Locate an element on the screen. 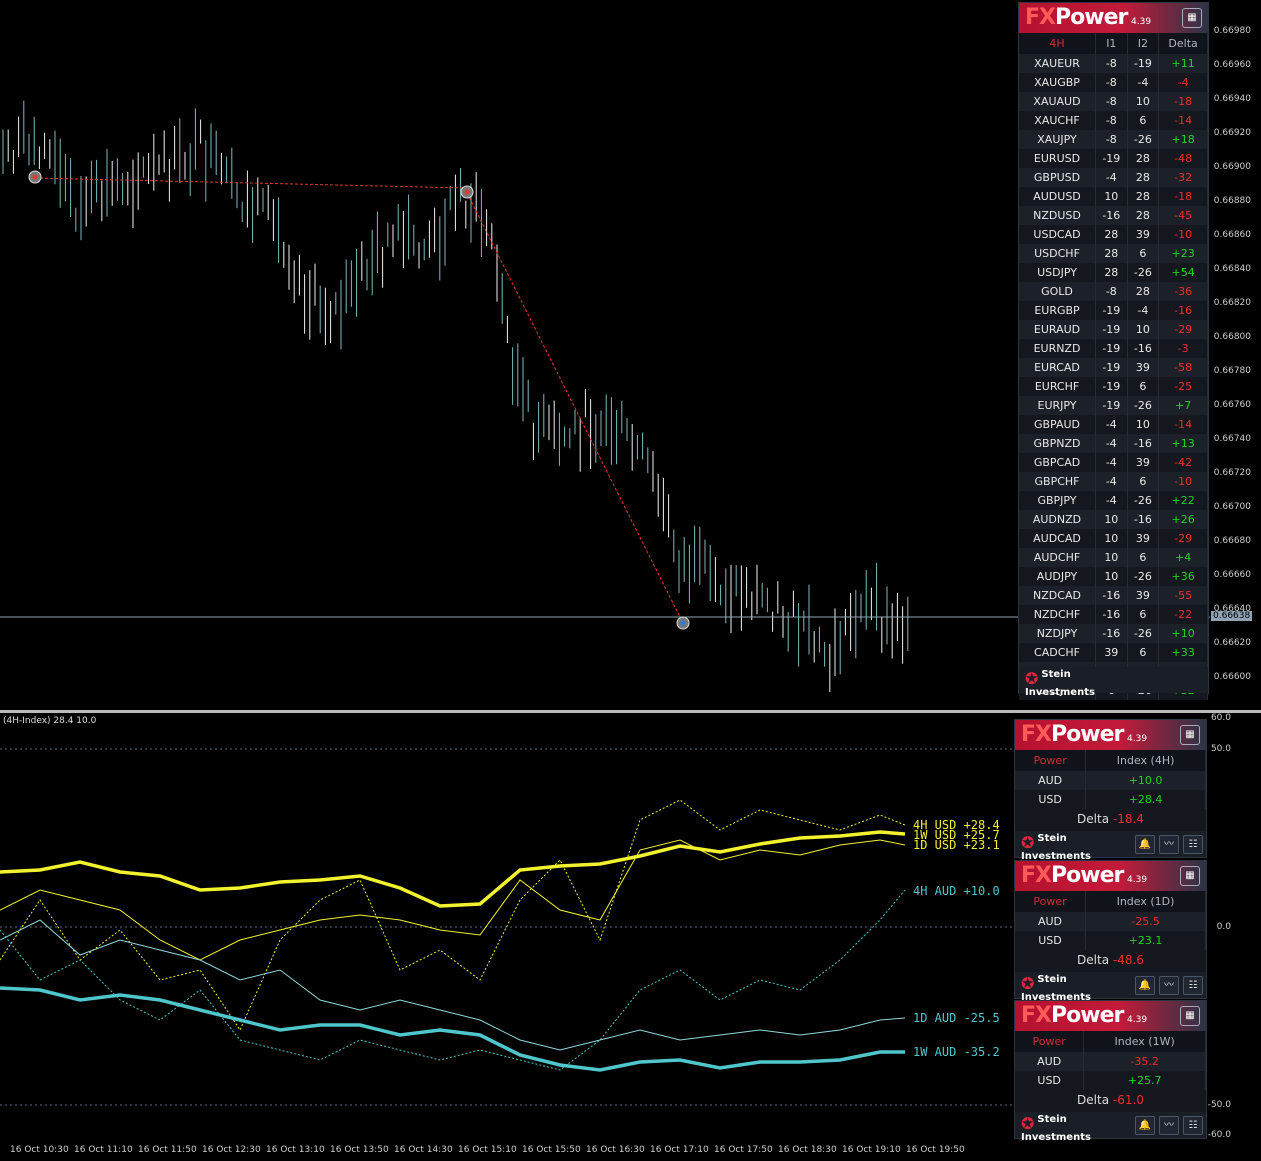 This screenshot has width=1261, height=1161. table-row: USDCAD 28 39 -10 is located at coordinates (1113, 234).